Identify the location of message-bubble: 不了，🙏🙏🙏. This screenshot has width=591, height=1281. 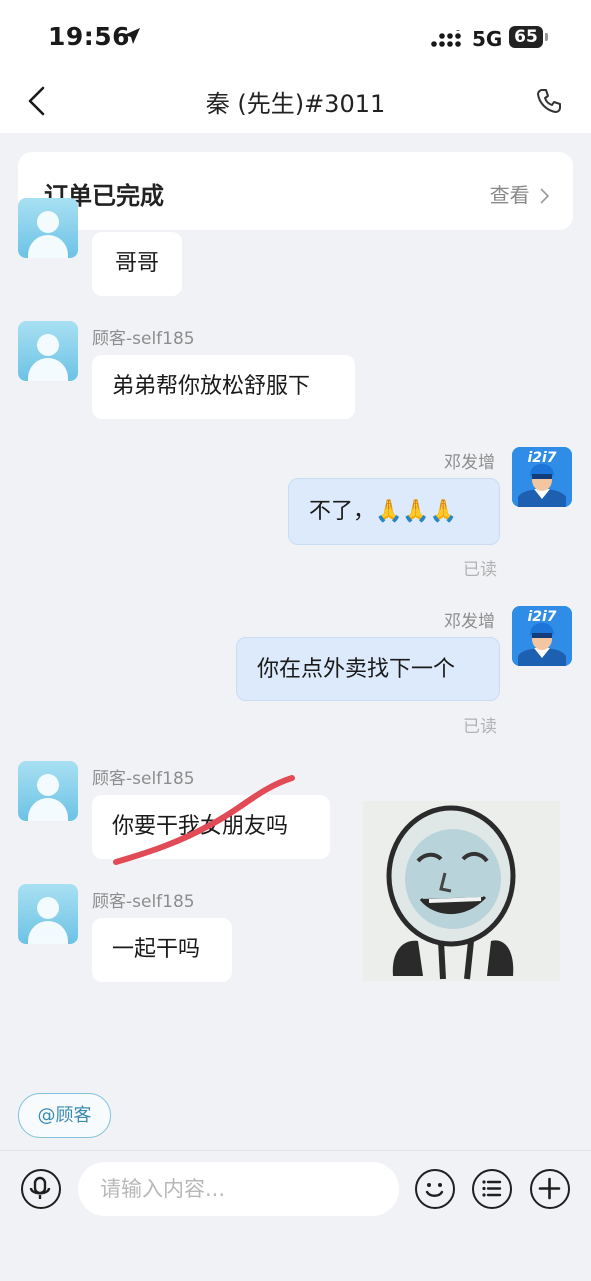
(394, 511).